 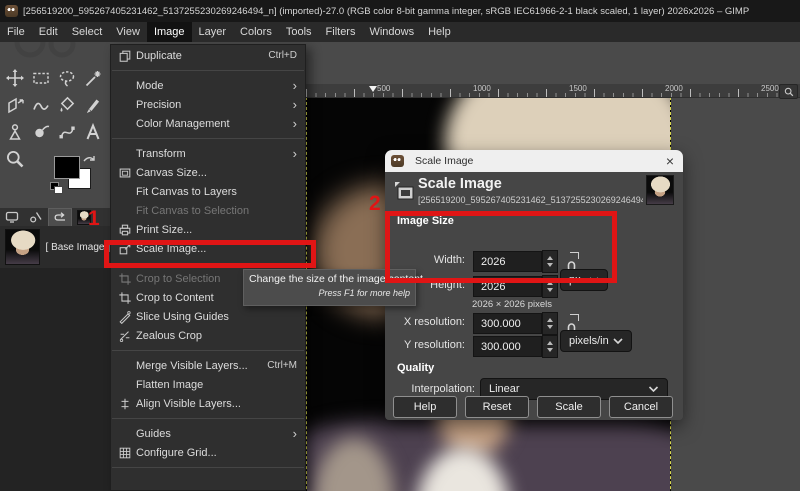 What do you see at coordinates (550, 323) in the screenshot?
I see `x-resolution-spinner` at bounding box center [550, 323].